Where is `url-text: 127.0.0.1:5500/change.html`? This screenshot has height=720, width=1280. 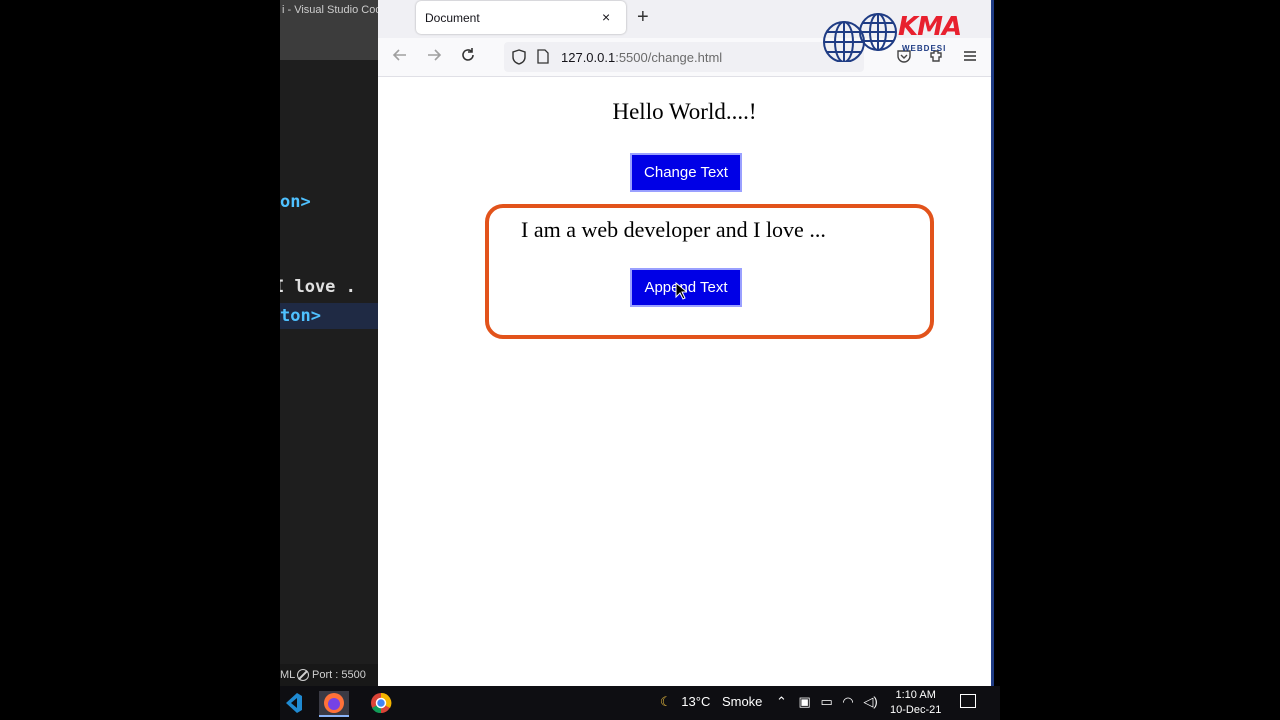
url-text: 127.0.0.1:5500/change.html is located at coordinates (641, 57).